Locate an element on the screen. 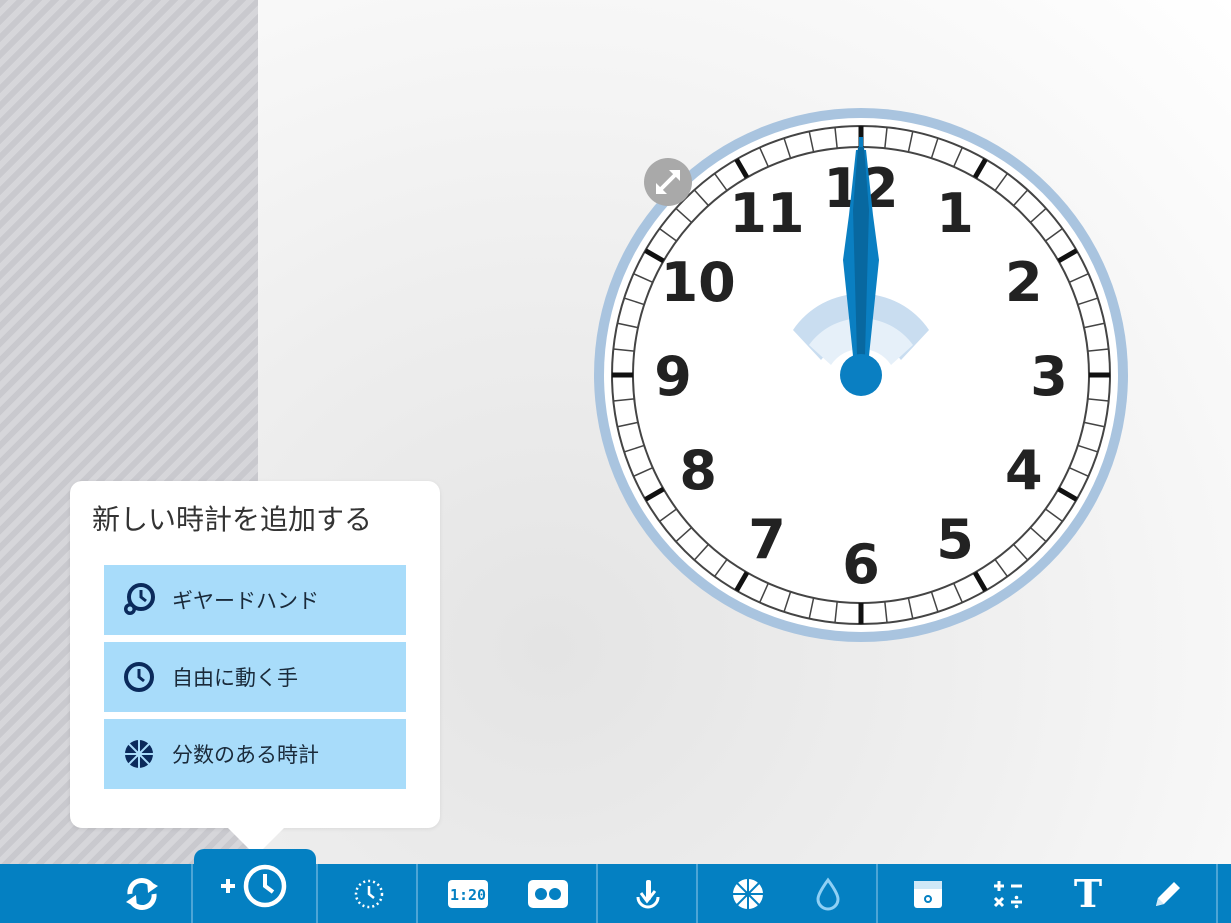 Image resolution: width=1231 pixels, height=923 pixels. calendar-icon is located at coordinates (928, 894).